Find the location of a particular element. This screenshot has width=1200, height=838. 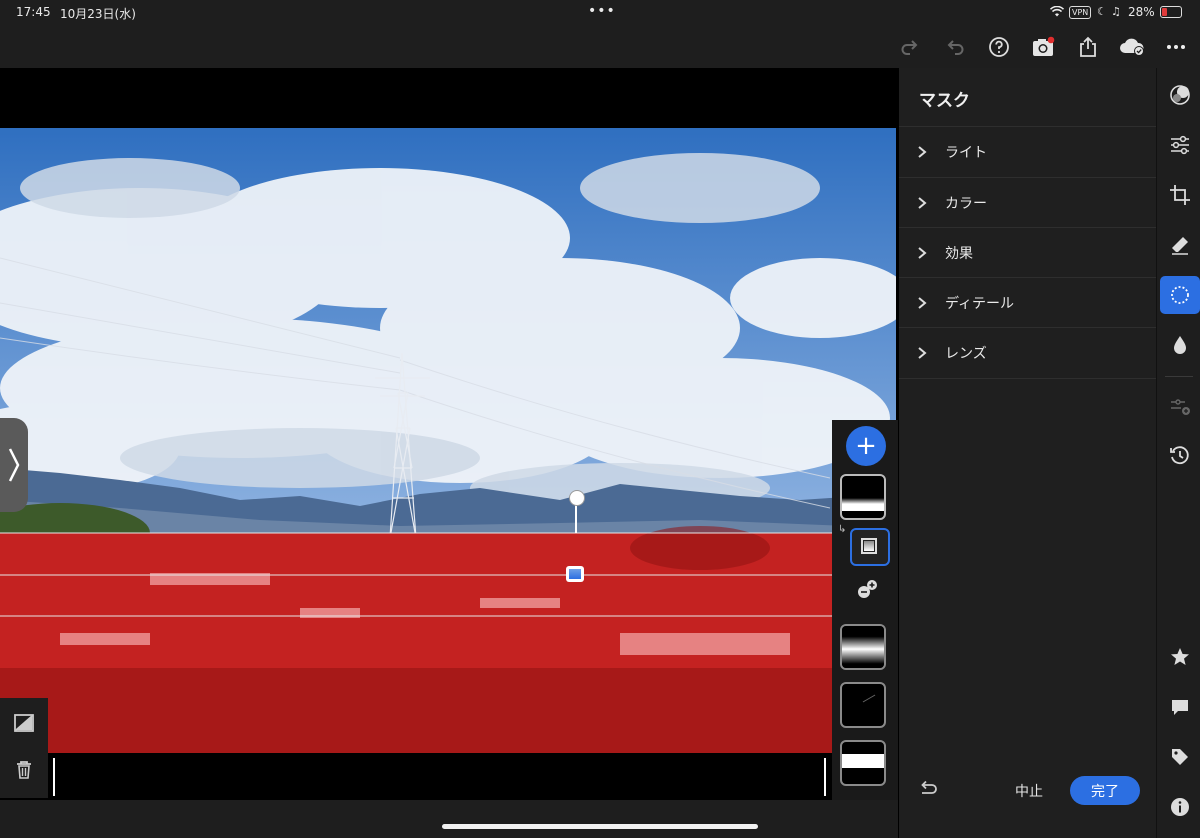

battery-icon is located at coordinates (1171, 12).